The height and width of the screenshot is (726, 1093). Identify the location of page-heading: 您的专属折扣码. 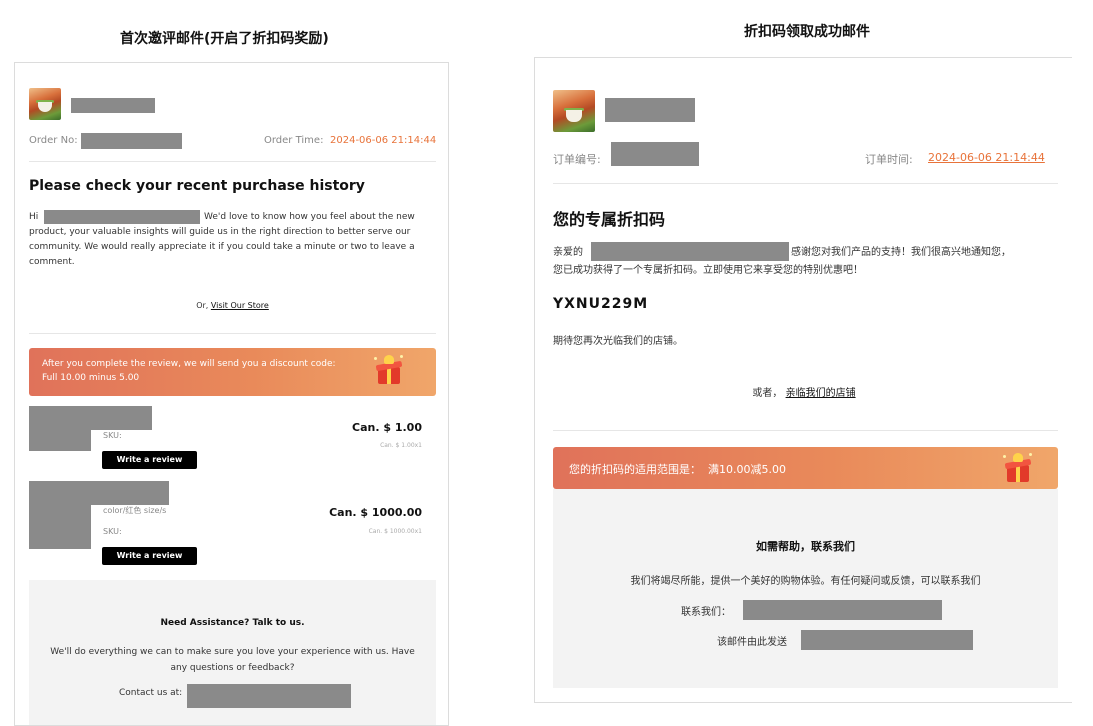
(609, 219).